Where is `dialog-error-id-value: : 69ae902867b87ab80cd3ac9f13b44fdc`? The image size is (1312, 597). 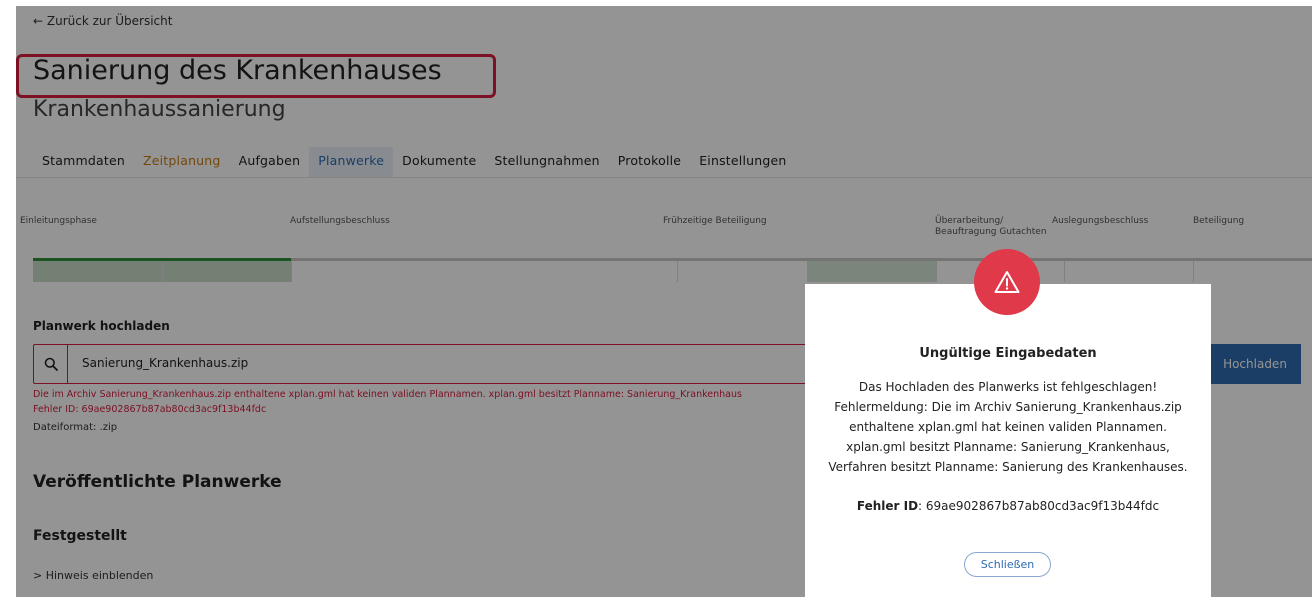
dialog-error-id-value: : 69ae902867b87ab80cd3ac9f13b44fdc is located at coordinates (1039, 506).